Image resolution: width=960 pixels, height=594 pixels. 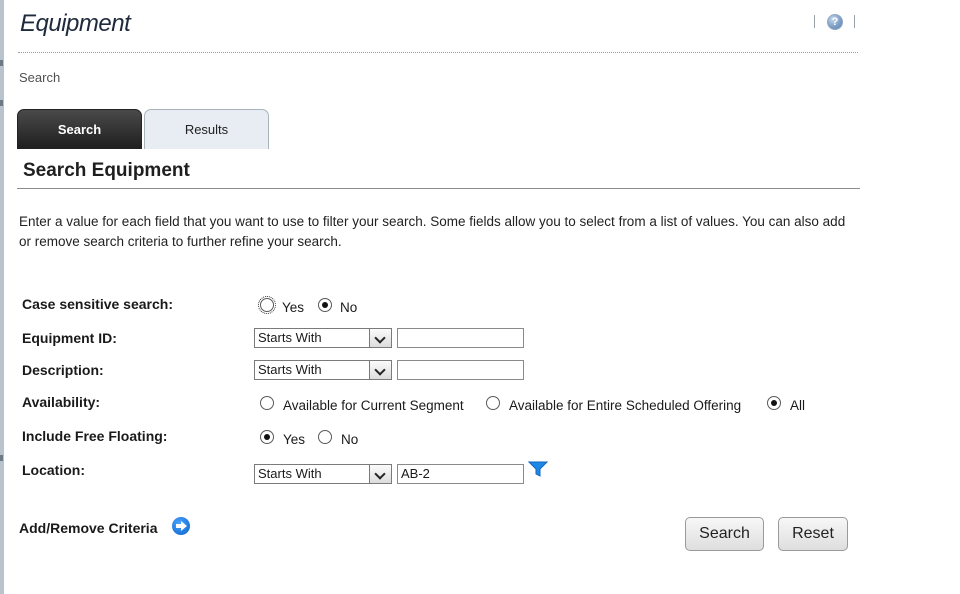 I want to click on availability-label: Availability:, so click(x=61, y=402).